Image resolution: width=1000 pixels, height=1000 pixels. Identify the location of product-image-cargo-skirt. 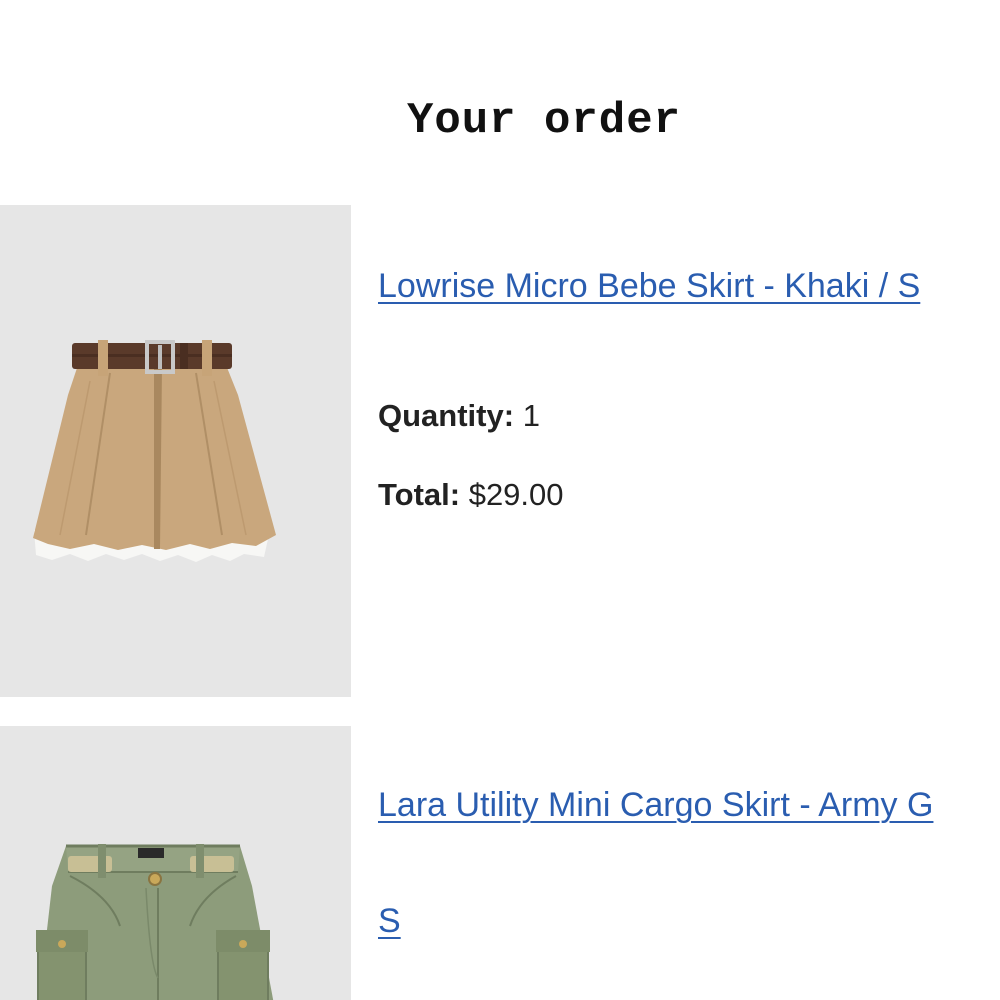
(175, 863).